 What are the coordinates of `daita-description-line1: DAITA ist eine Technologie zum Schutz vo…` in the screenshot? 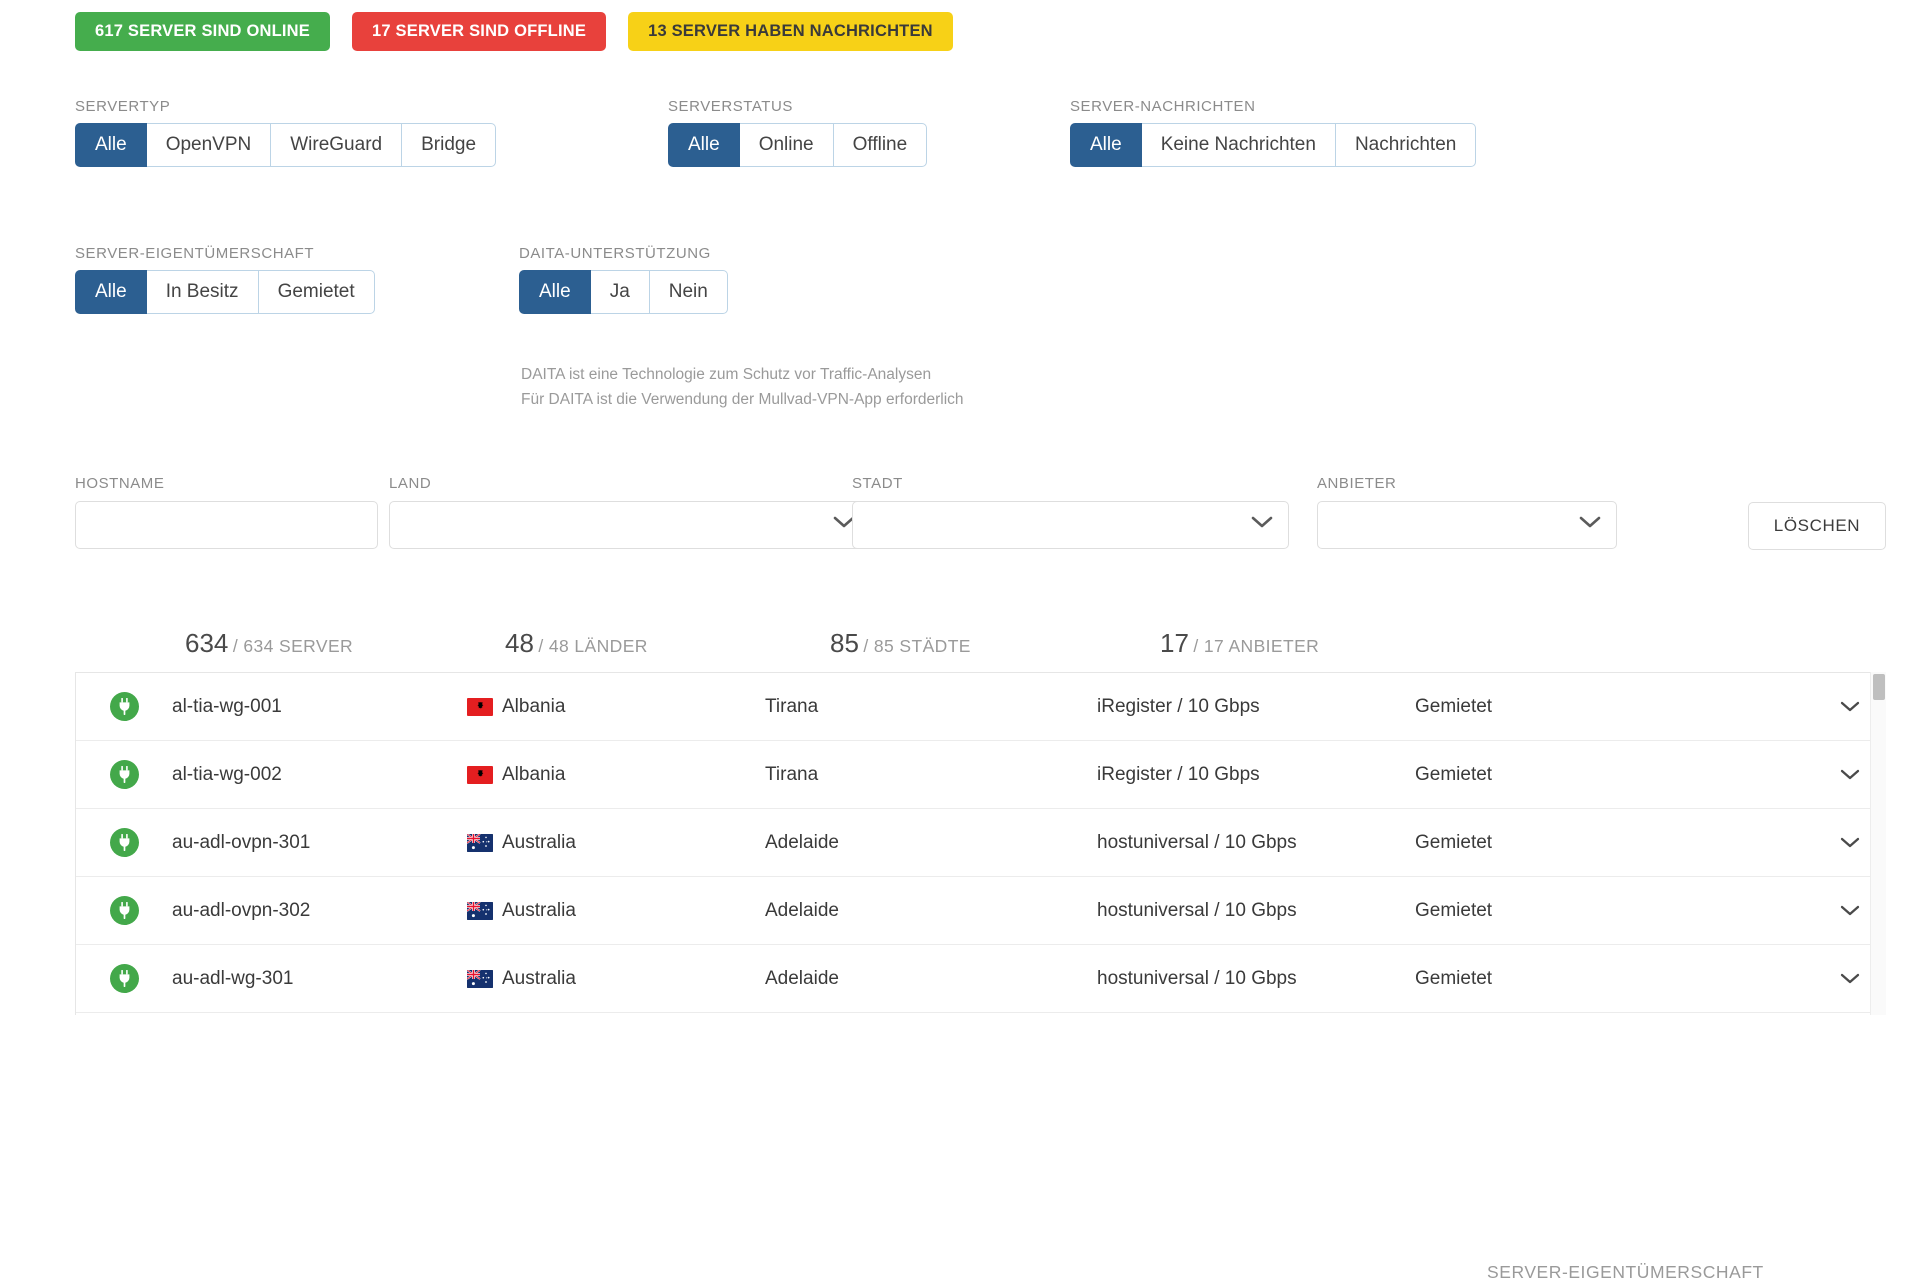 It's located at (726, 374).